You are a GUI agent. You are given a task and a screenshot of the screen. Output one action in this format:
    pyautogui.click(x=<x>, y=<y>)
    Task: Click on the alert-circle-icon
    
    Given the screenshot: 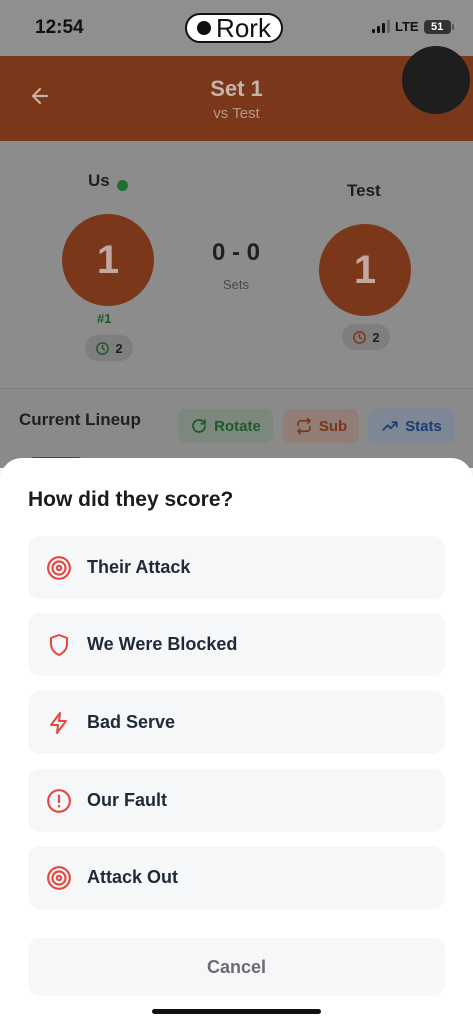 What is the action you would take?
    pyautogui.click(x=59, y=801)
    